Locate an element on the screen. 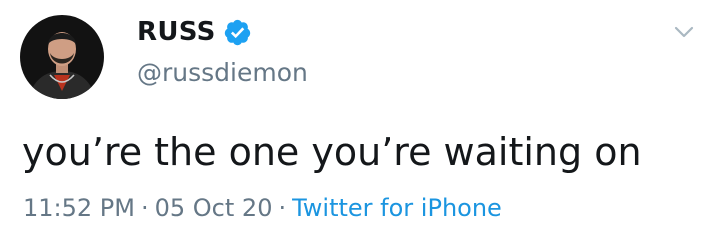 The width and height of the screenshot is (720, 240). author-row: RUSS is located at coordinates (194, 32).